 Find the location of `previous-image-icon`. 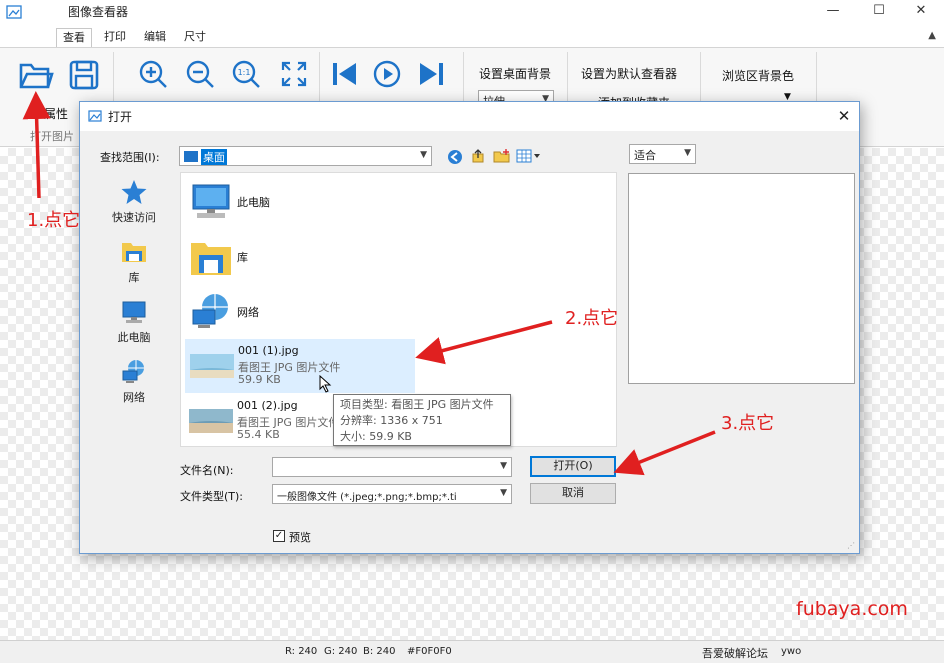

previous-image-icon is located at coordinates (344, 74).